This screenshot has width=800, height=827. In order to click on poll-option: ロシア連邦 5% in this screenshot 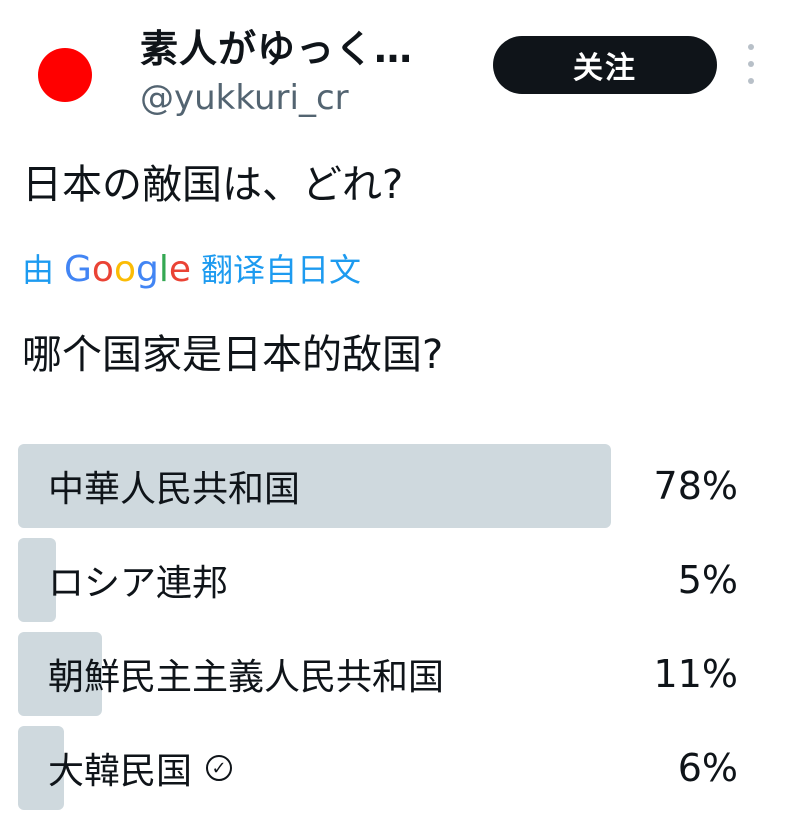, I will do `click(398, 580)`.